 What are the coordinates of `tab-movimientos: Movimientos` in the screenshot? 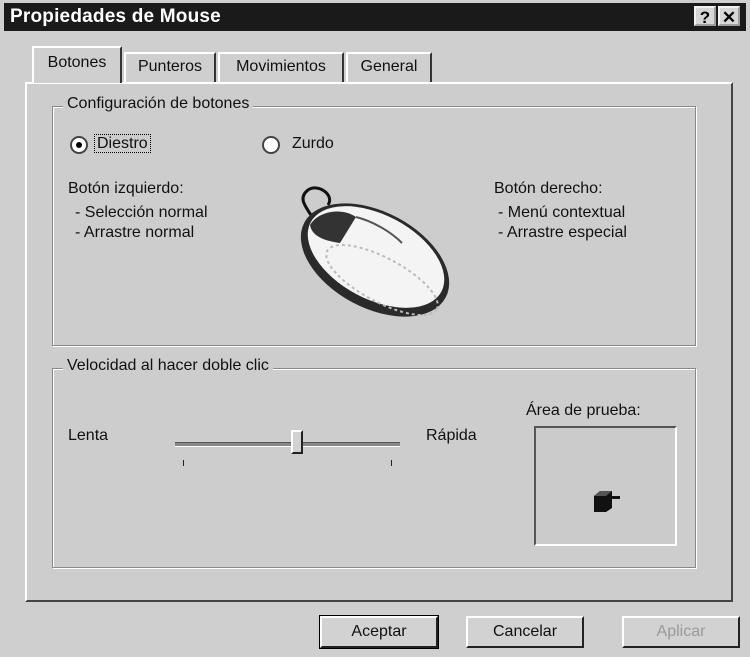 It's located at (281, 67).